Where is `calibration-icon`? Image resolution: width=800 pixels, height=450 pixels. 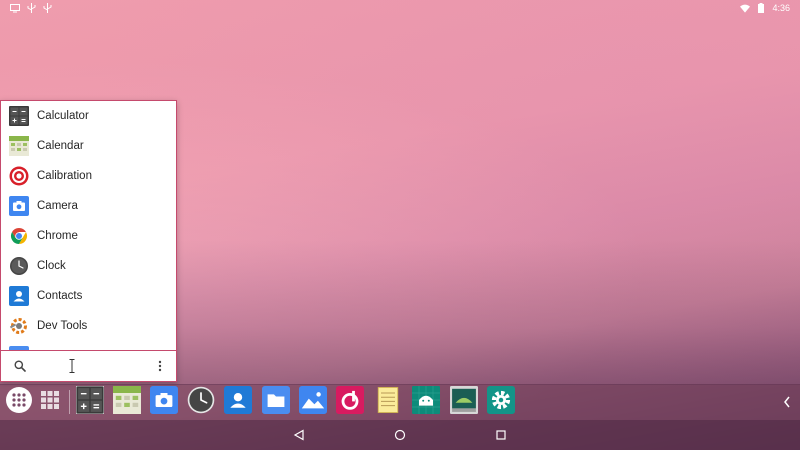 calibration-icon is located at coordinates (19, 176).